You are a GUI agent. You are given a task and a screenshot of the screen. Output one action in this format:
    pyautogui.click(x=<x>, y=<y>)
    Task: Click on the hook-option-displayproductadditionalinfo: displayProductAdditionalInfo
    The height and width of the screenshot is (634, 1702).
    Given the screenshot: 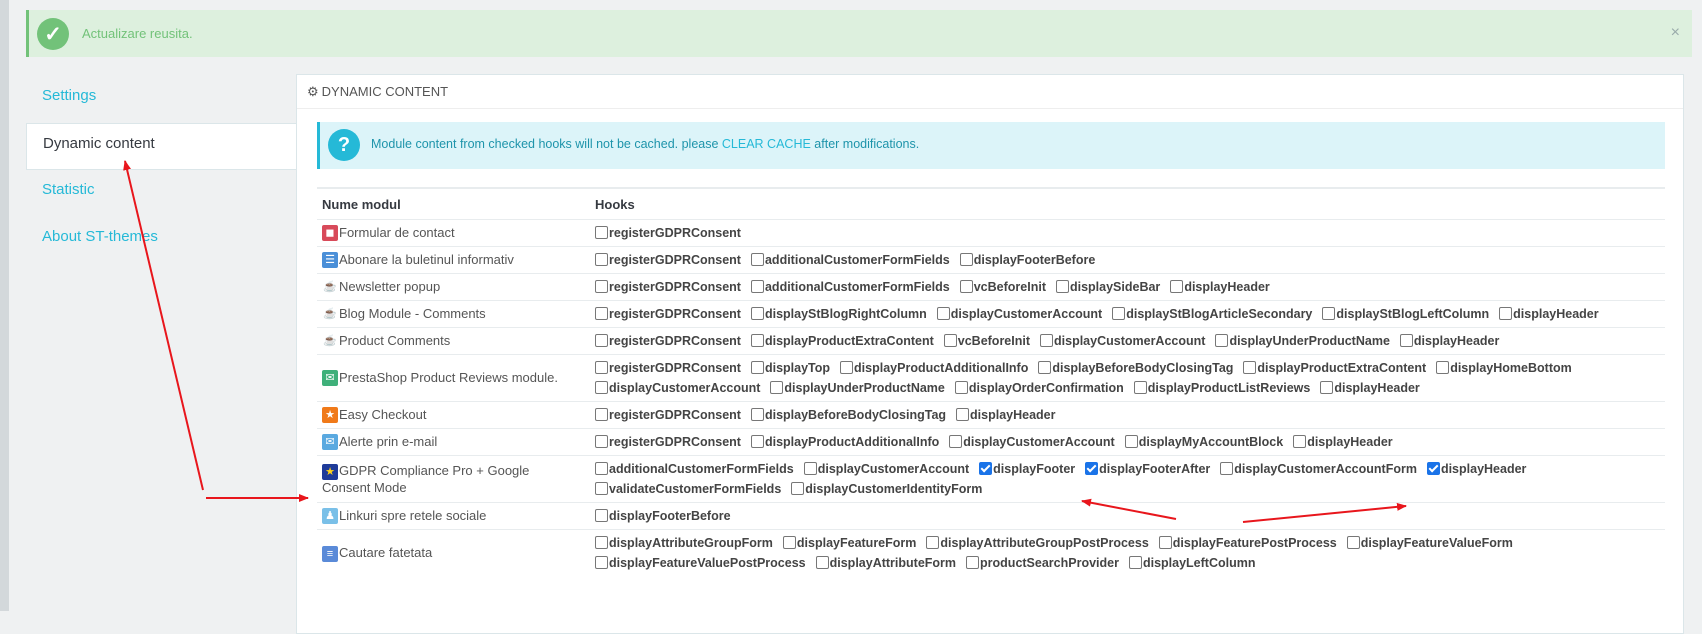 What is the action you would take?
    pyautogui.click(x=844, y=442)
    